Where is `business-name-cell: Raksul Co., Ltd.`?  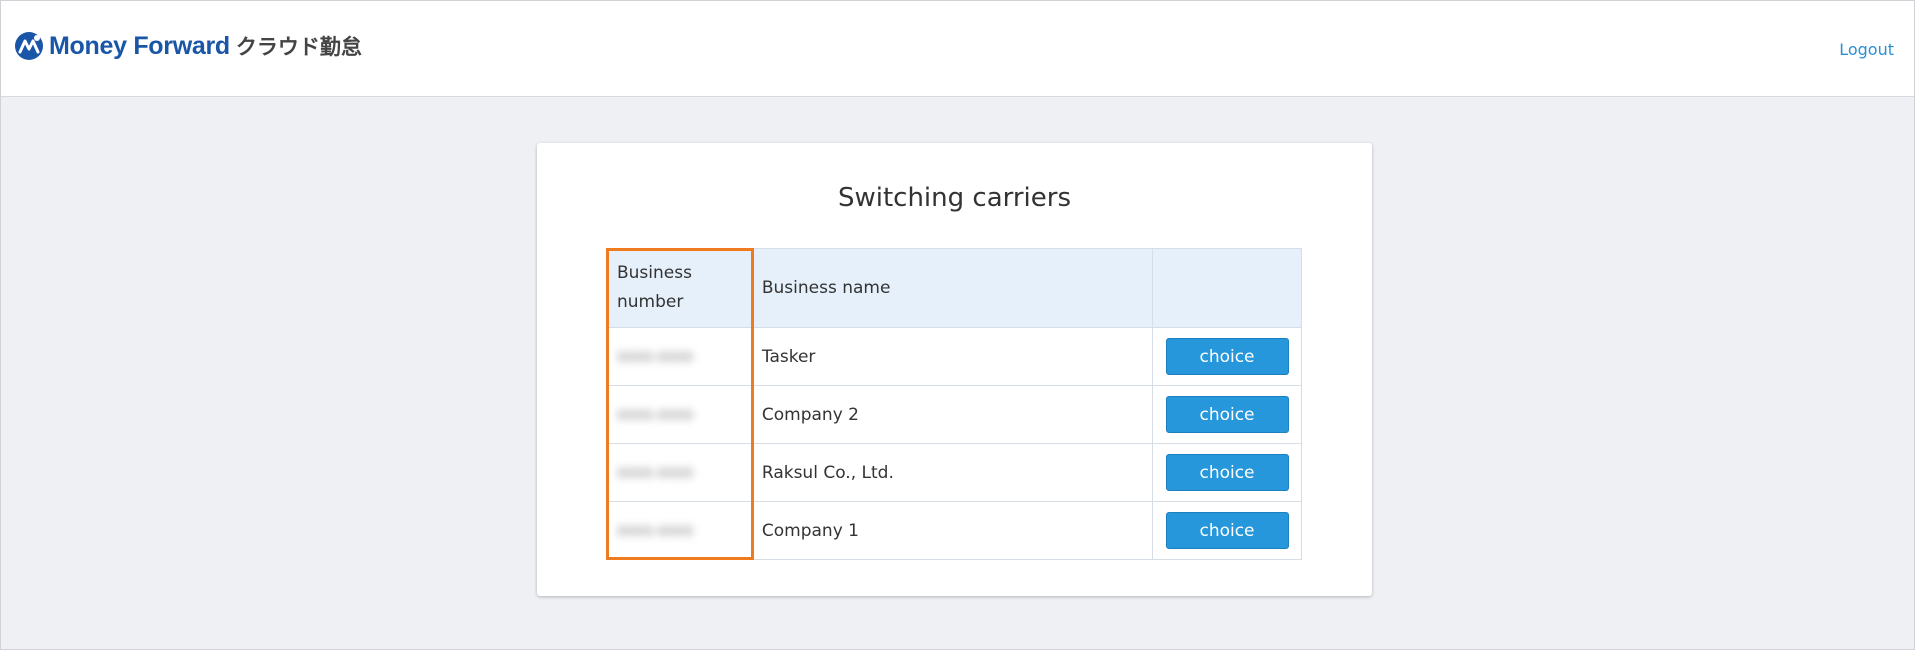
business-name-cell: Raksul Co., Ltd. is located at coordinates (952, 472).